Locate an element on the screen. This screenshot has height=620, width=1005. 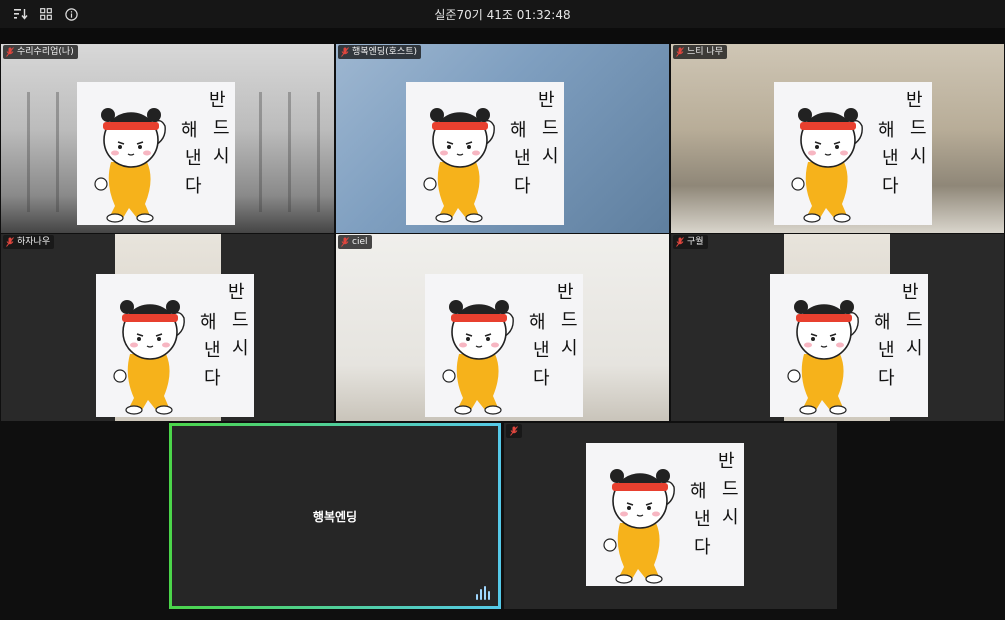
meeting-title: 실준70기 41조 01:32:48 is located at coordinates (502, 15).